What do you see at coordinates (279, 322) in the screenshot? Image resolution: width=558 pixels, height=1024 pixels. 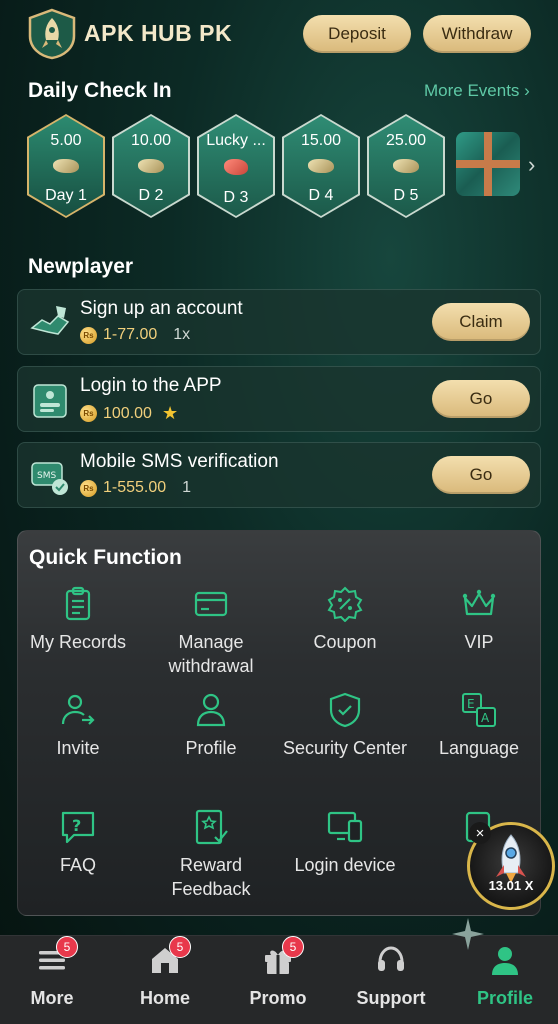 I see `task-sign-up: Sign up an account Rs 1-77.00 1x Claim` at bounding box center [279, 322].